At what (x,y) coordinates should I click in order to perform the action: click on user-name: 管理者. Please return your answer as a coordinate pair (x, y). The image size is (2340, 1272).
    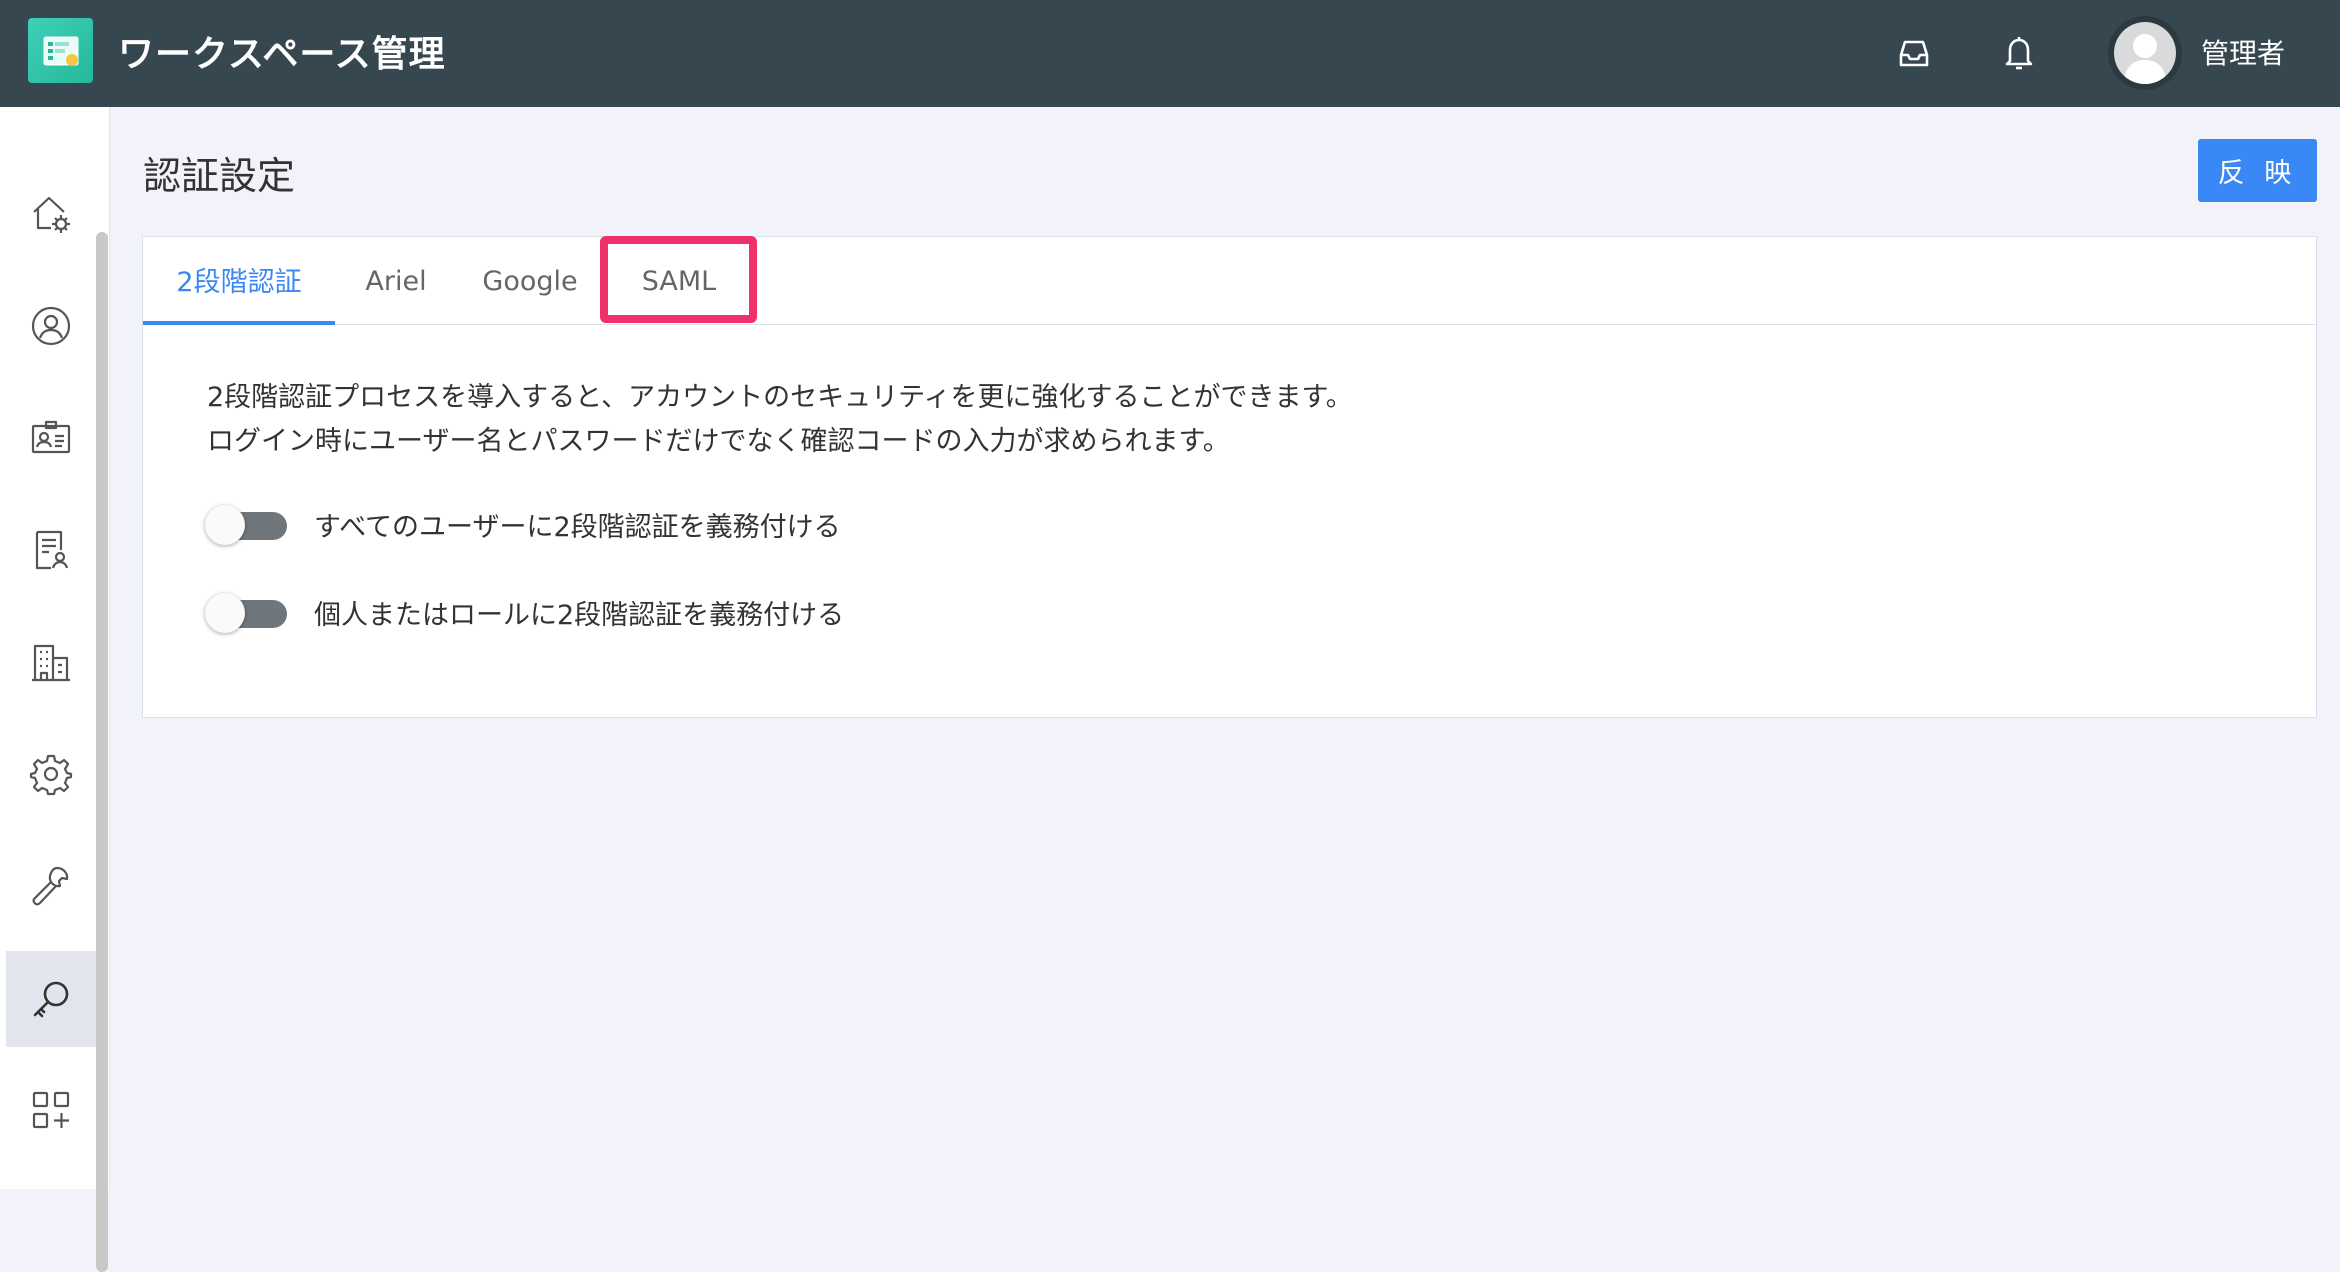
    Looking at the image, I should click on (2243, 52).